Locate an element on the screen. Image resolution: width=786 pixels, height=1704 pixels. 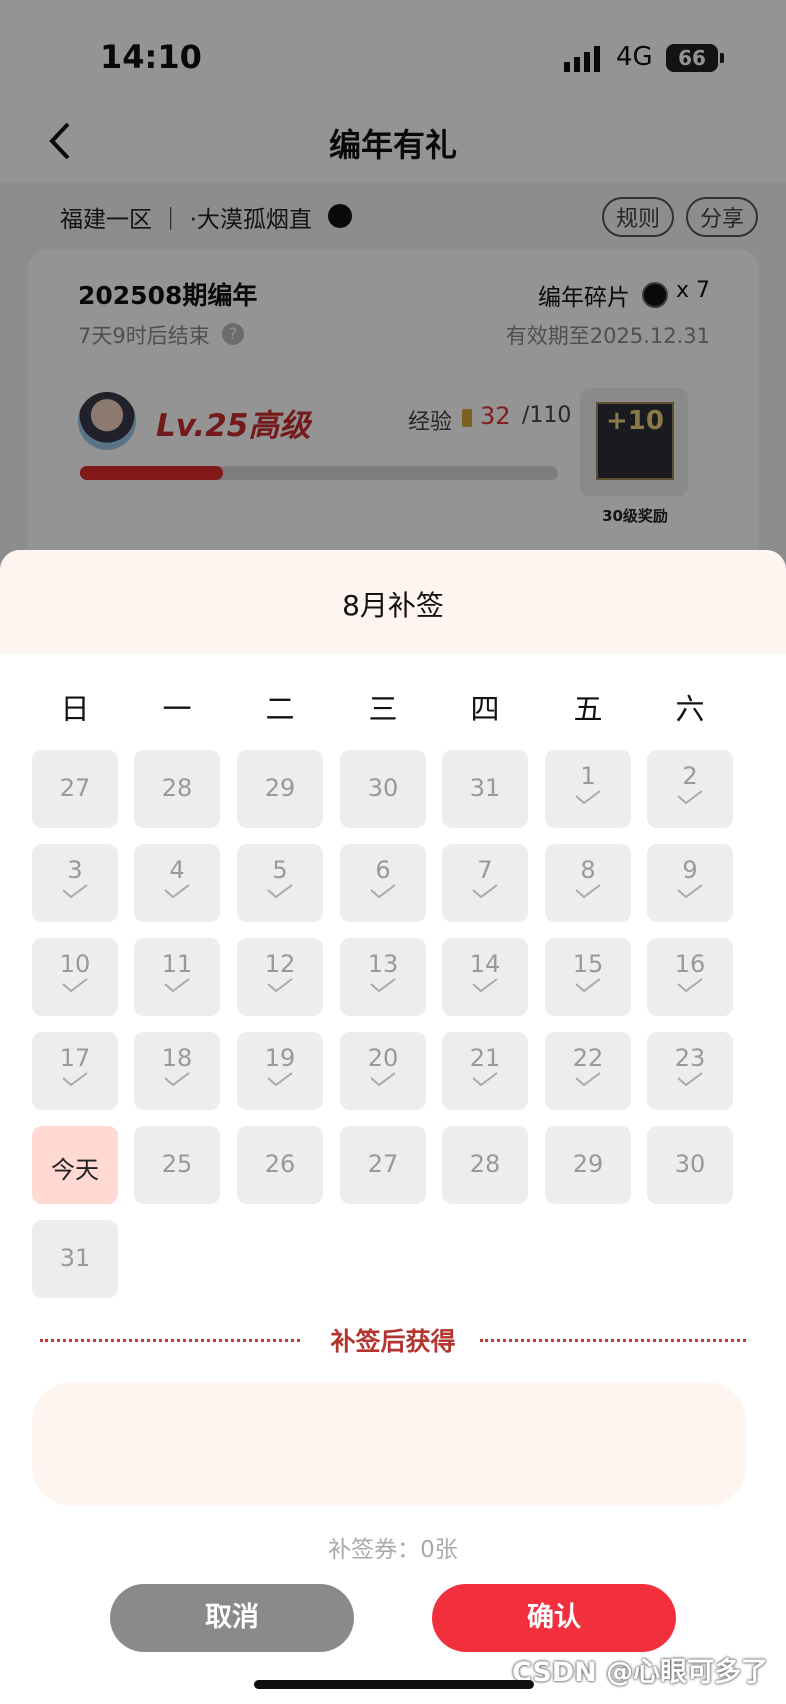
calendar-day-number: 20 is located at coordinates (383, 1058).